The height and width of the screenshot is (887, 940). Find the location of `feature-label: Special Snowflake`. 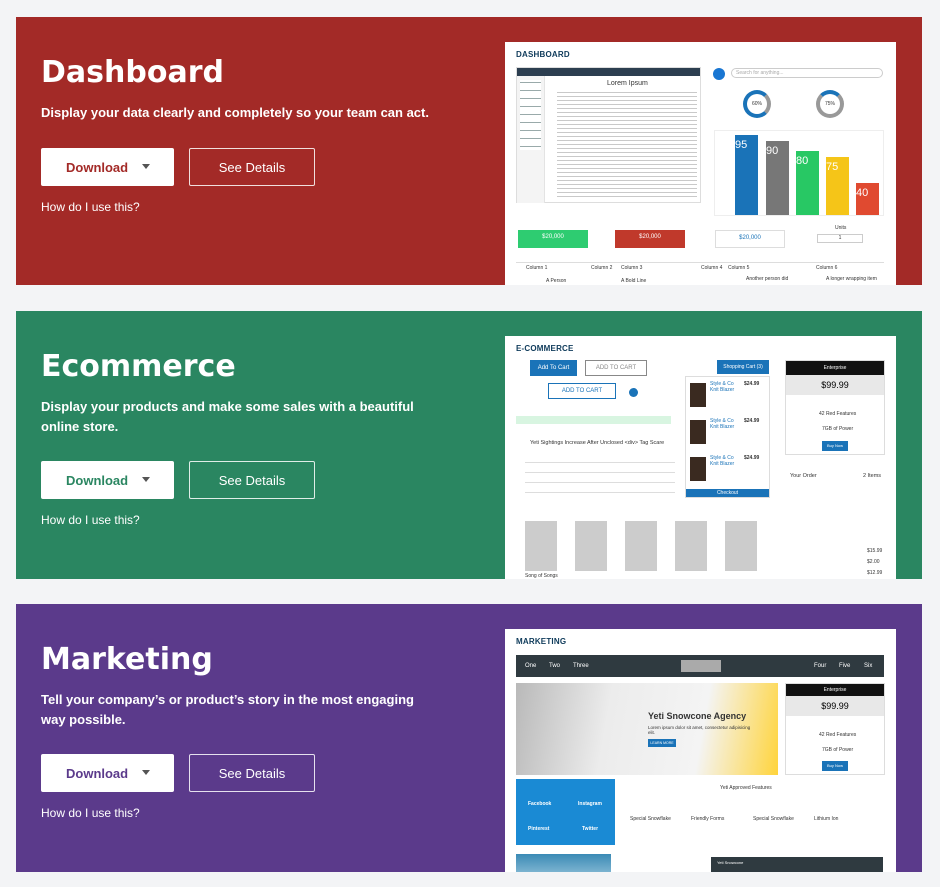

feature-label: Special Snowflake is located at coordinates (773, 819).